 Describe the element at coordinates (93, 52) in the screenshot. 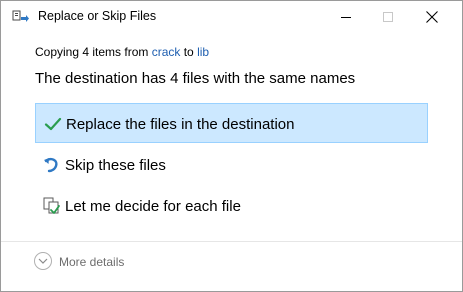

I see `copy-prefix: Copying 4 items from` at that location.